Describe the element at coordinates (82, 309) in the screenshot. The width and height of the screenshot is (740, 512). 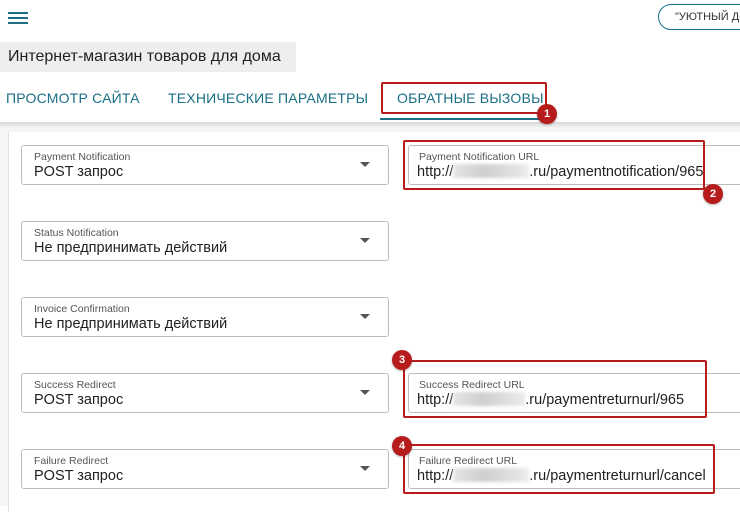
I see `field-label: Invoice Confirmation` at that location.